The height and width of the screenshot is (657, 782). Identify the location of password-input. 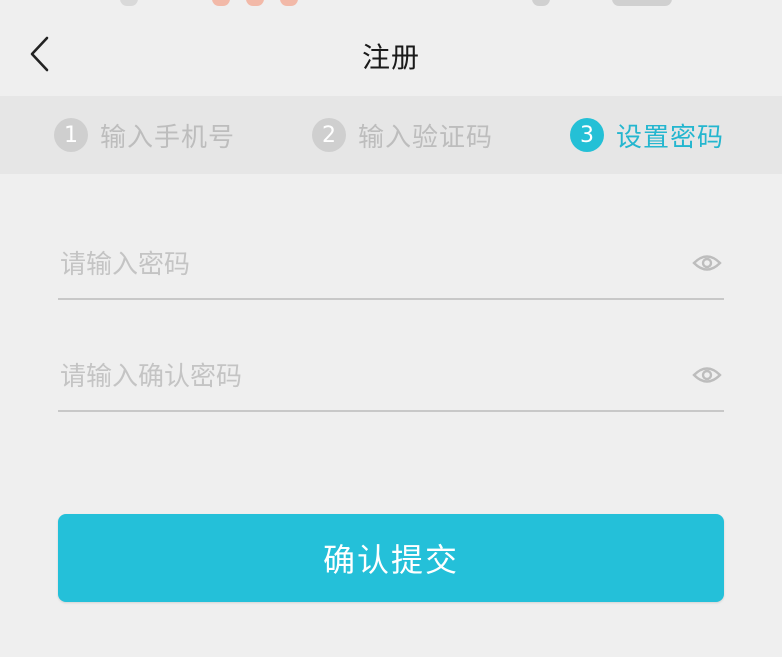
(359, 265).